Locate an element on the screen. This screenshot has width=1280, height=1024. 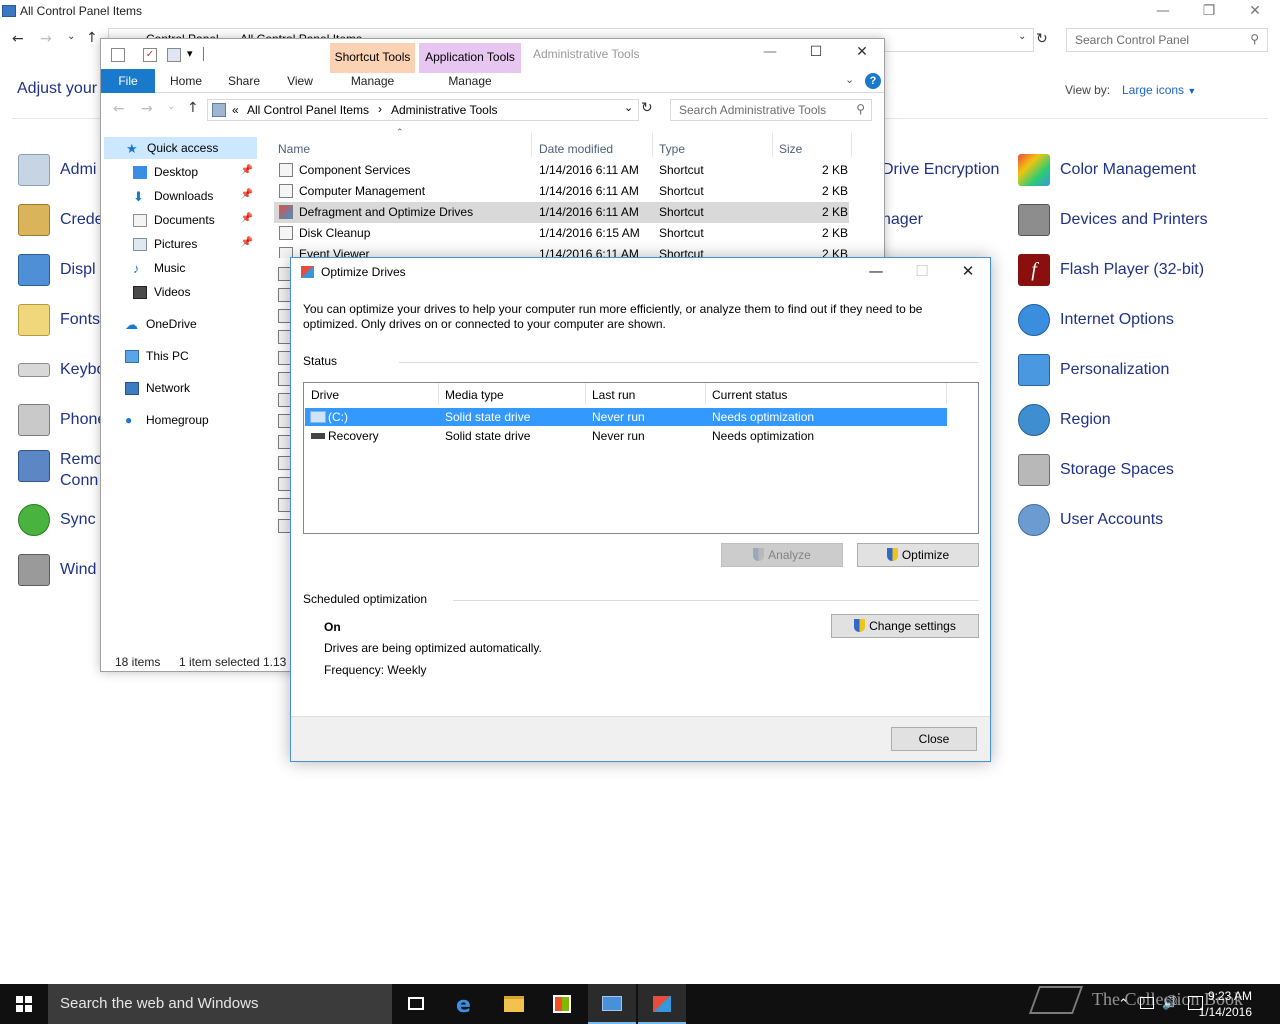
tab-share: Share is located at coordinates (244, 81).